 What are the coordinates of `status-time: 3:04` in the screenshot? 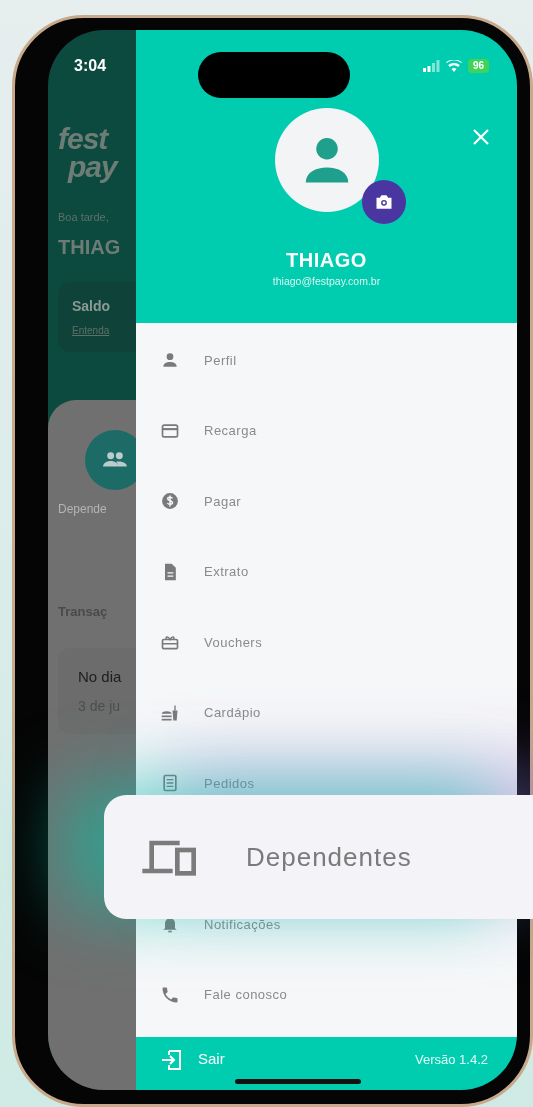 It's located at (90, 66).